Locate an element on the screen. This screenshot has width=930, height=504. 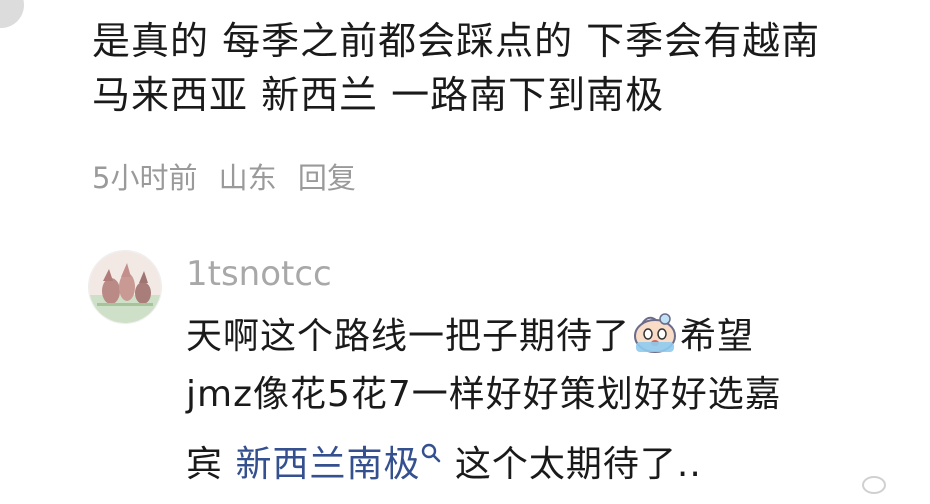
comment-meta: 5小时前 山东 回复 is located at coordinates (230, 178).